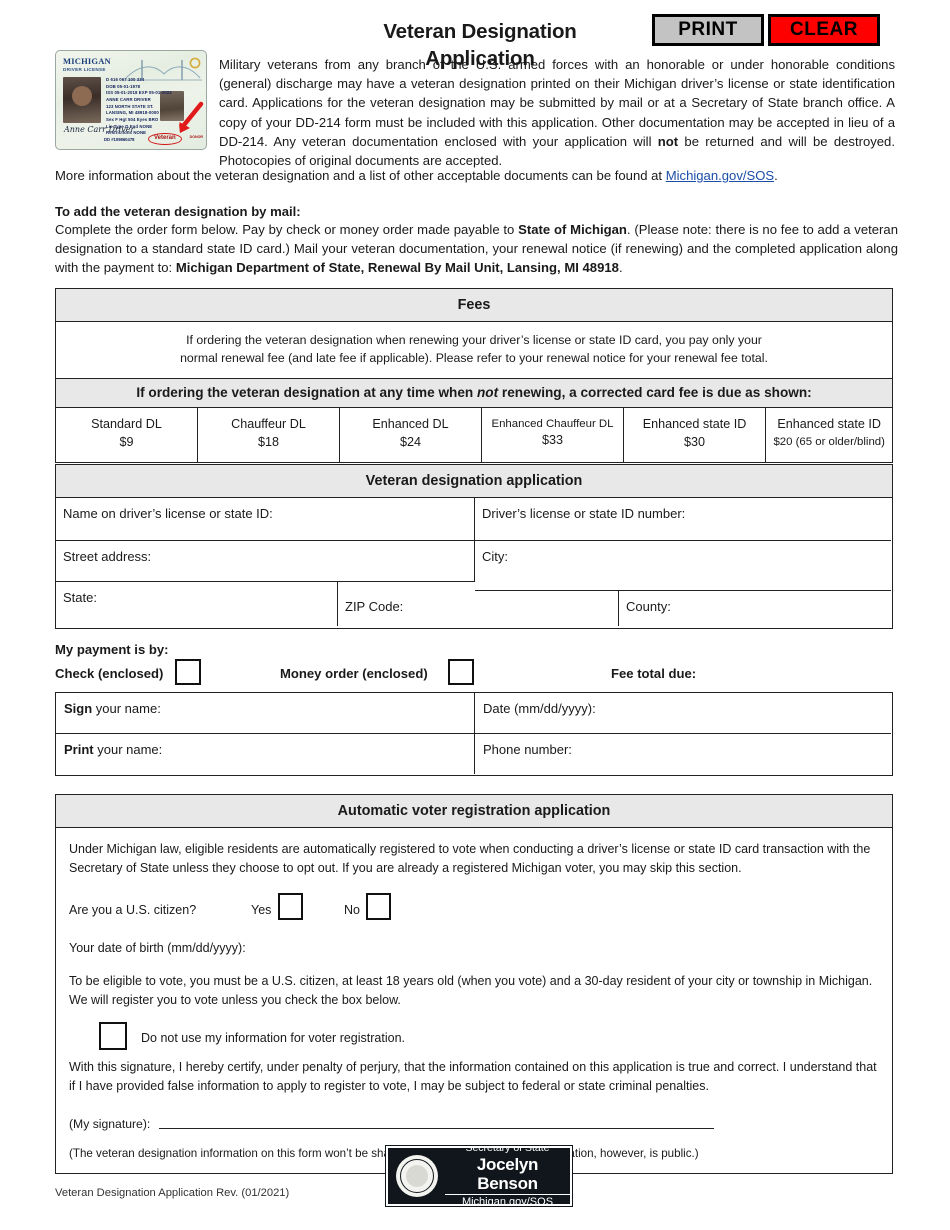  I want to click on field-date: Date (mm/dd/yyyy):, so click(683, 713).